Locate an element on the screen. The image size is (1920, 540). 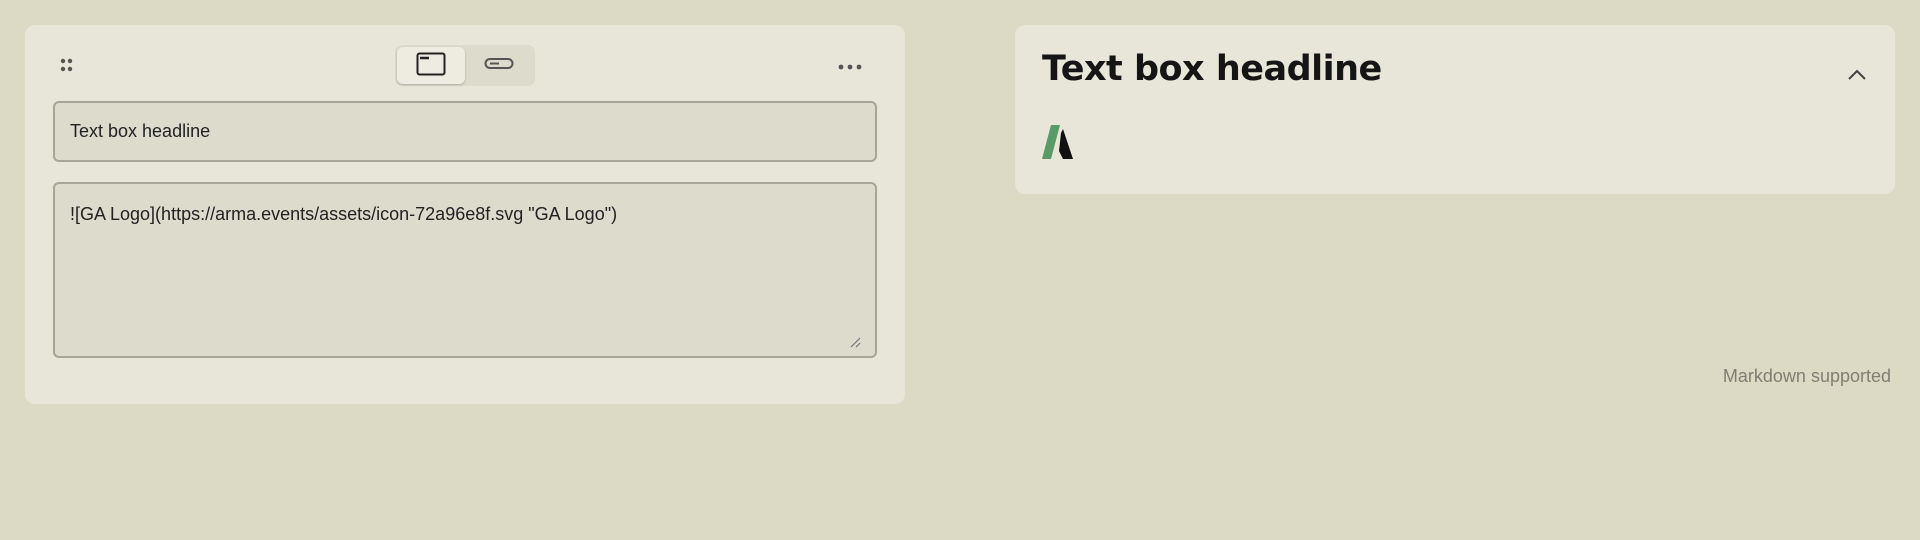
inline-view-icon is located at coordinates (499, 65).